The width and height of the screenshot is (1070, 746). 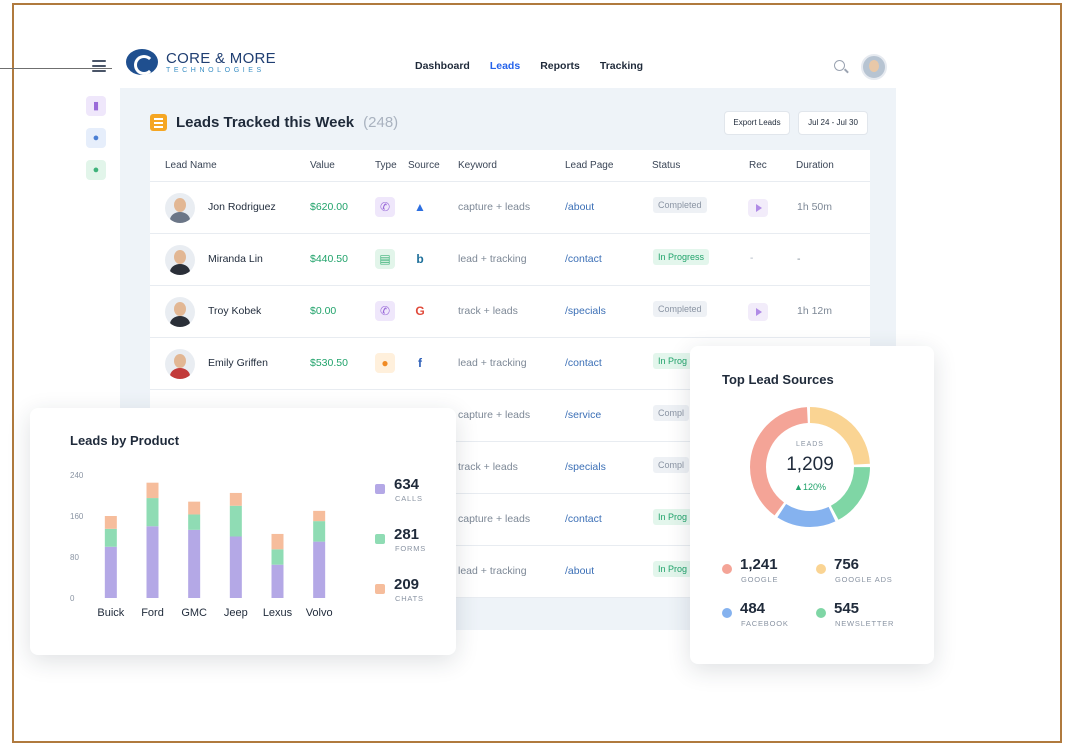 I want to click on brand-logo: CORE & MORE TECHNOLOGIES, so click(x=211, y=63).